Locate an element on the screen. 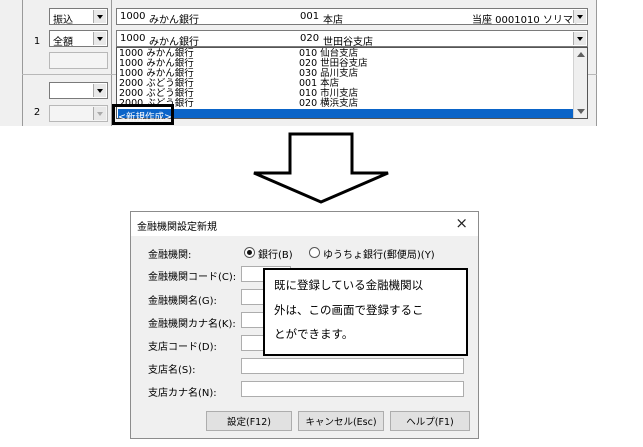 The width and height of the screenshot is (643, 447). close-icon: × is located at coordinates (461, 223).